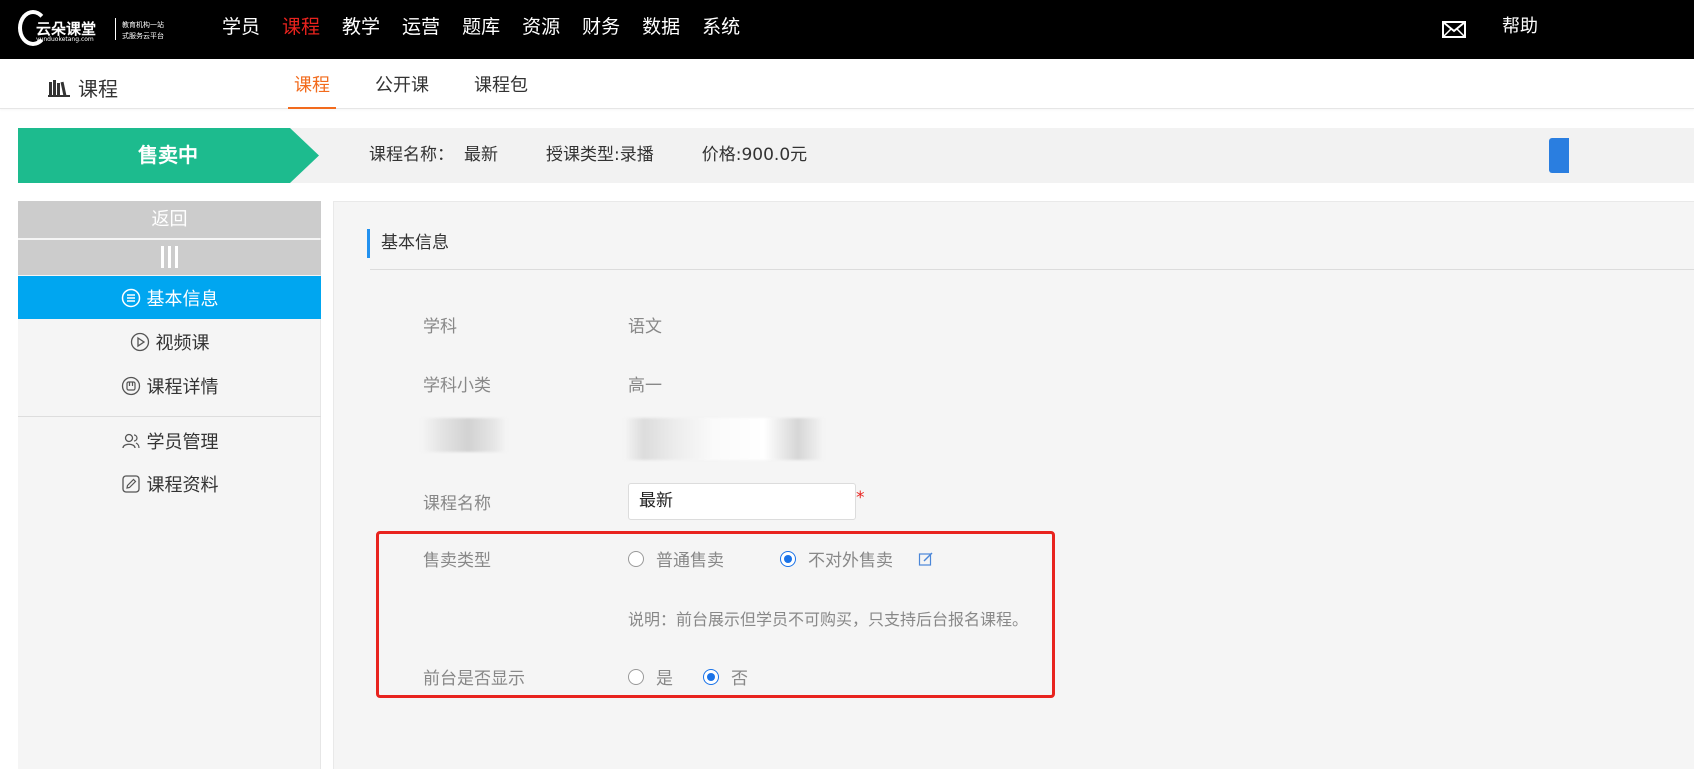 The image size is (1694, 769). Describe the element at coordinates (312, 84) in the screenshot. I see `tab-courses: 课程` at that location.